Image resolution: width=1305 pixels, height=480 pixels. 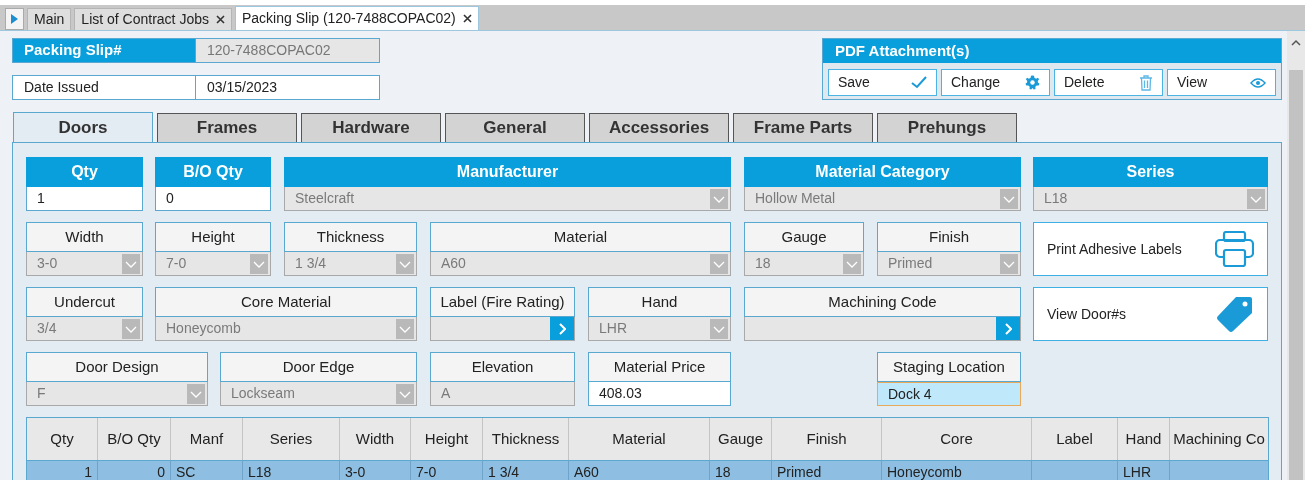 What do you see at coordinates (1032, 82) in the screenshot?
I see `gear-icon` at bounding box center [1032, 82].